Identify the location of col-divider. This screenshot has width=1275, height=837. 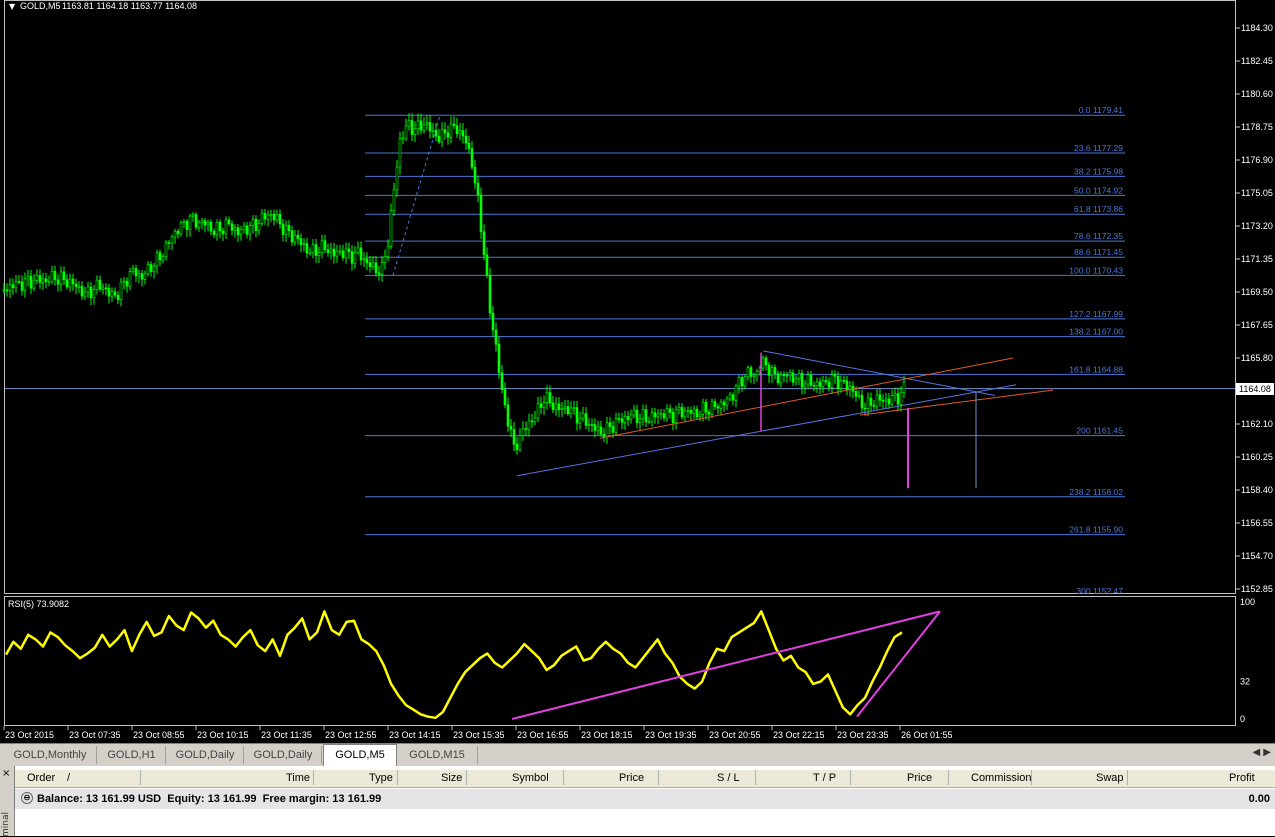
(948, 777).